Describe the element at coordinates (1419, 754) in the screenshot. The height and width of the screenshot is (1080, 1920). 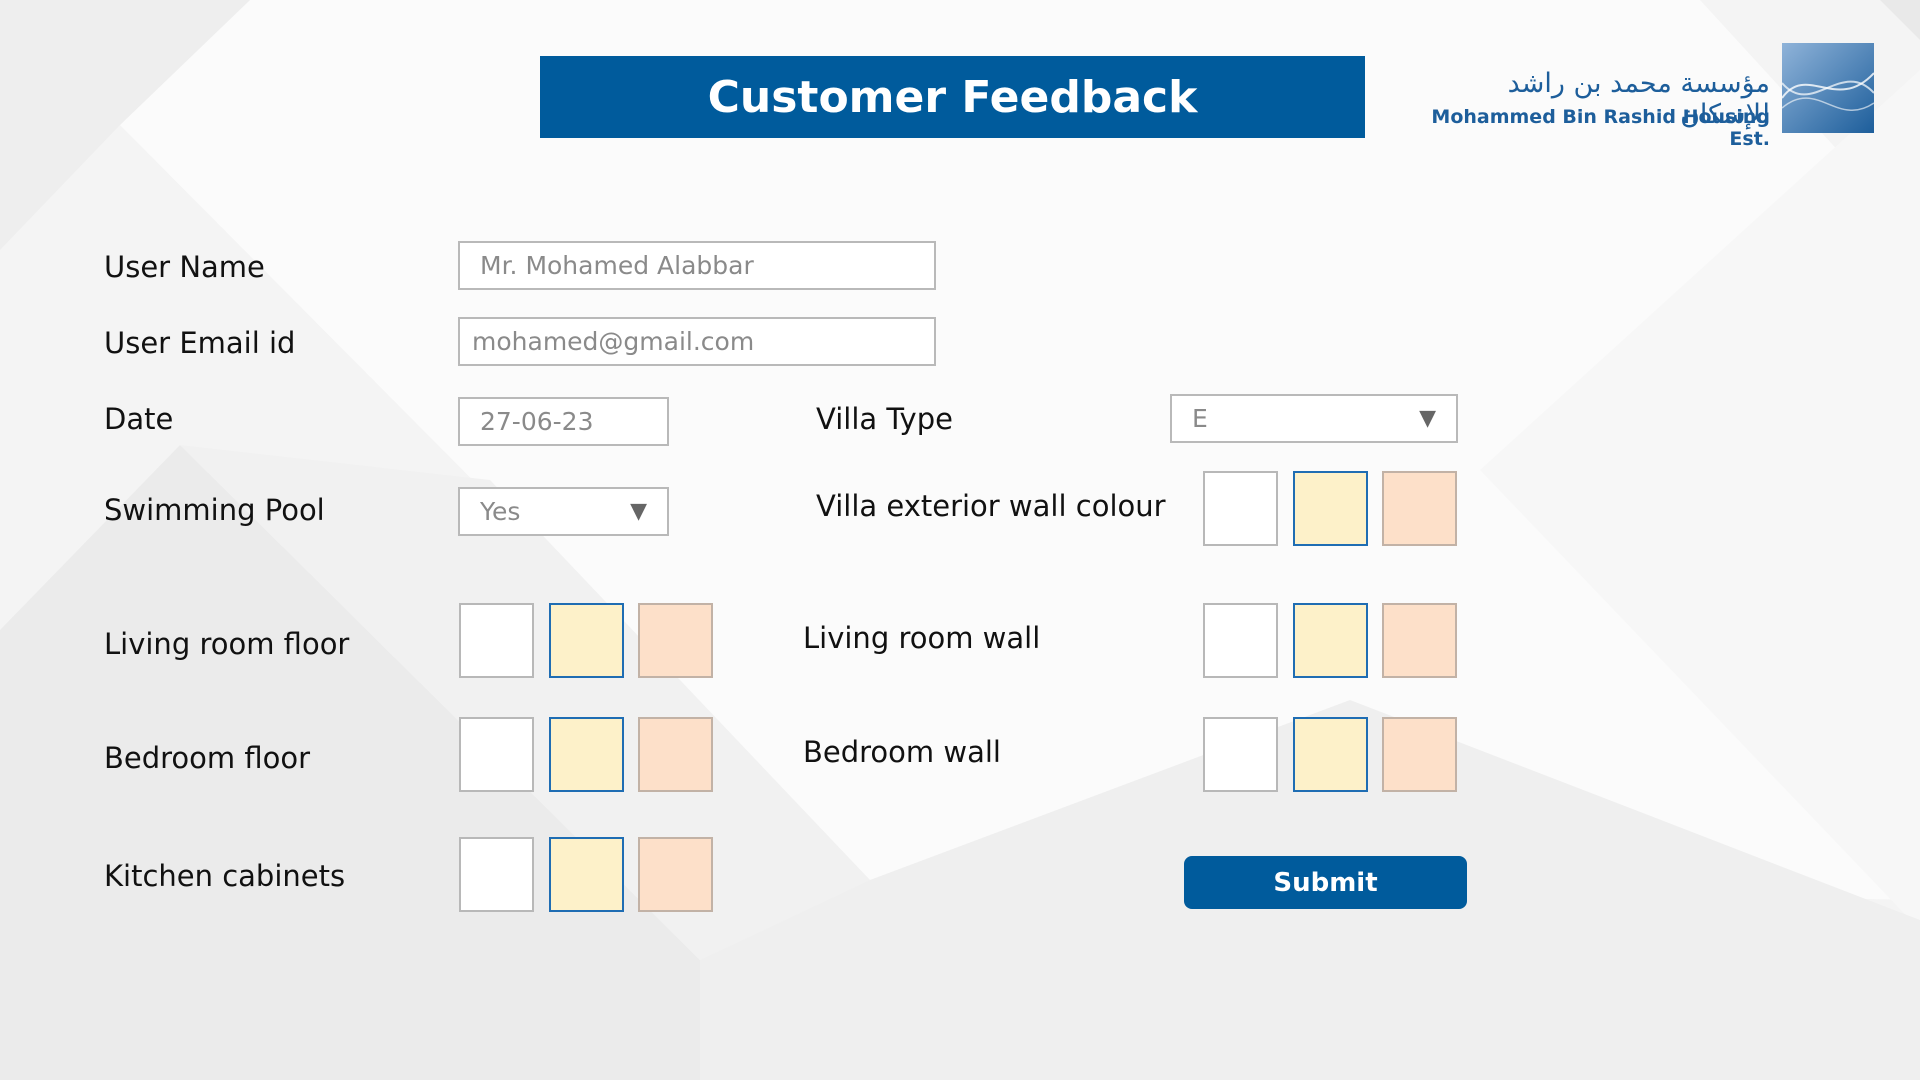
I see `bedroom-wall-swatch-peach` at that location.